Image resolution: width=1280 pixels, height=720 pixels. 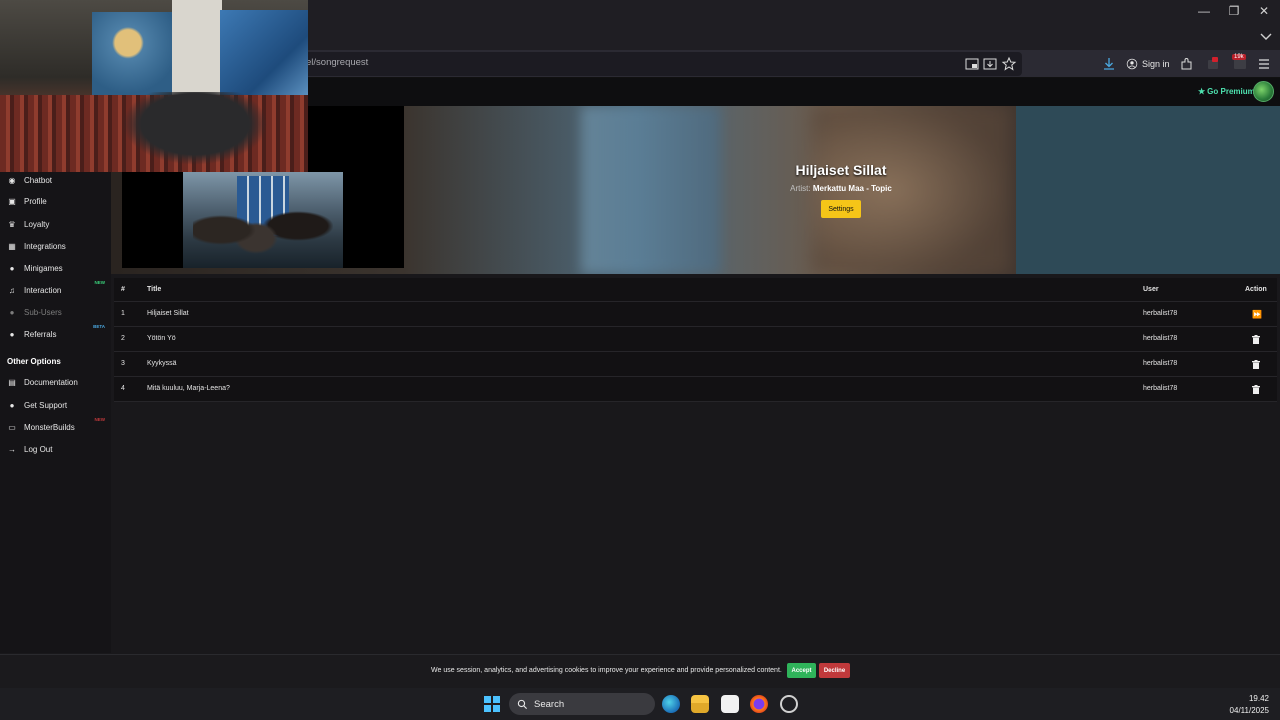 I want to click on user-plus-icon: ●, so click(x=12, y=334).